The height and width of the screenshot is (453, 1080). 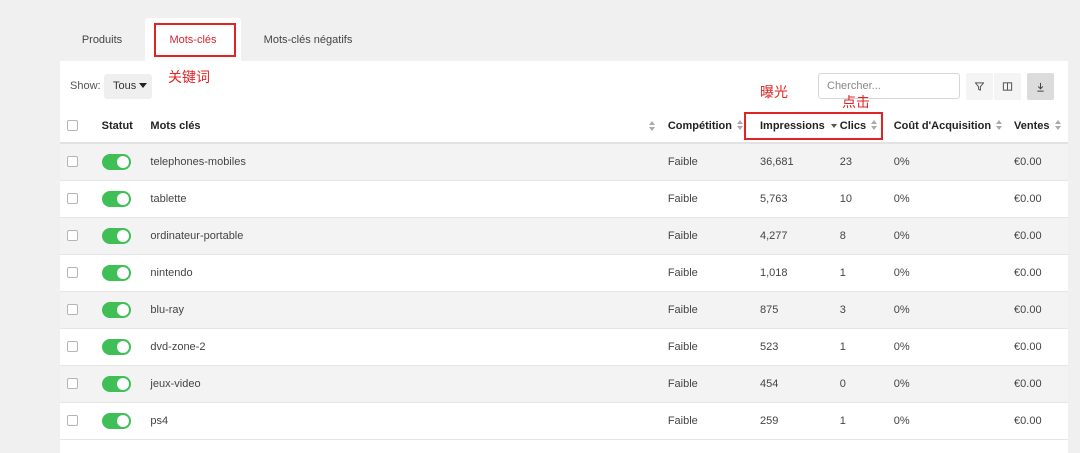 I want to click on clicks-cell: 0, so click(x=859, y=384).